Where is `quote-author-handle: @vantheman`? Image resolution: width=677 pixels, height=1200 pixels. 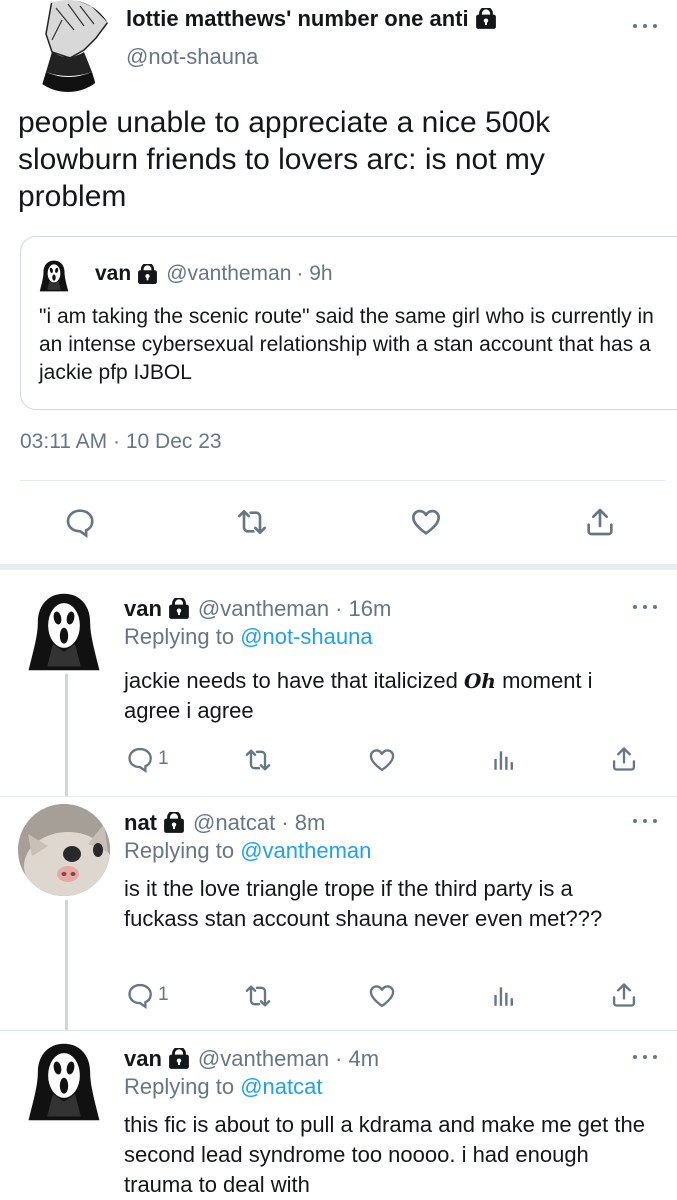 quote-author-handle: @vantheman is located at coordinates (229, 273).